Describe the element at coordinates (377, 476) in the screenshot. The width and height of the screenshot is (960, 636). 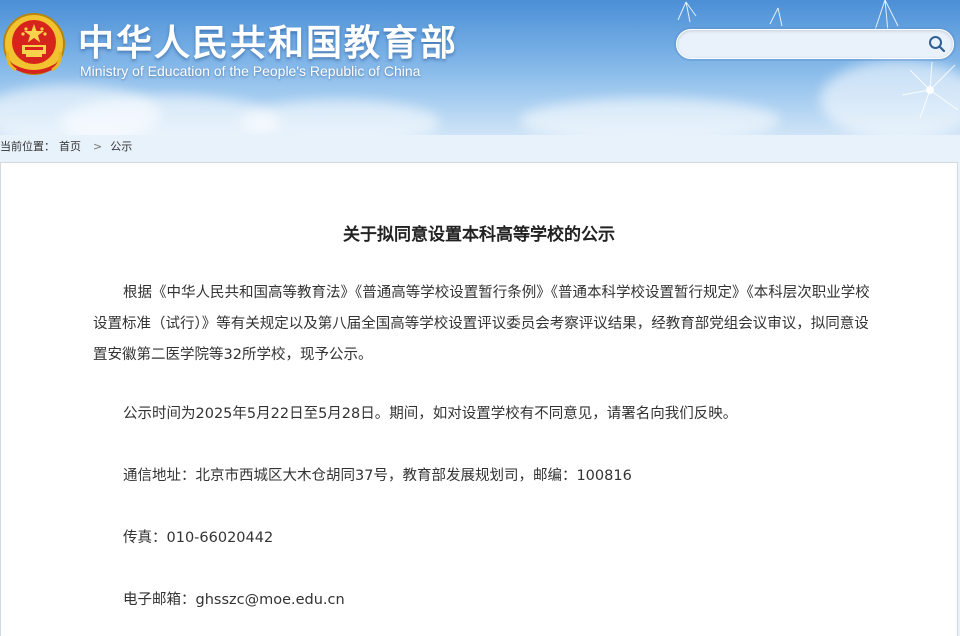
I see `article-paragraph-address: 通信地址：北京市西城区大木仓胡同37号，教育部发展规划司，邮编：100816` at that location.